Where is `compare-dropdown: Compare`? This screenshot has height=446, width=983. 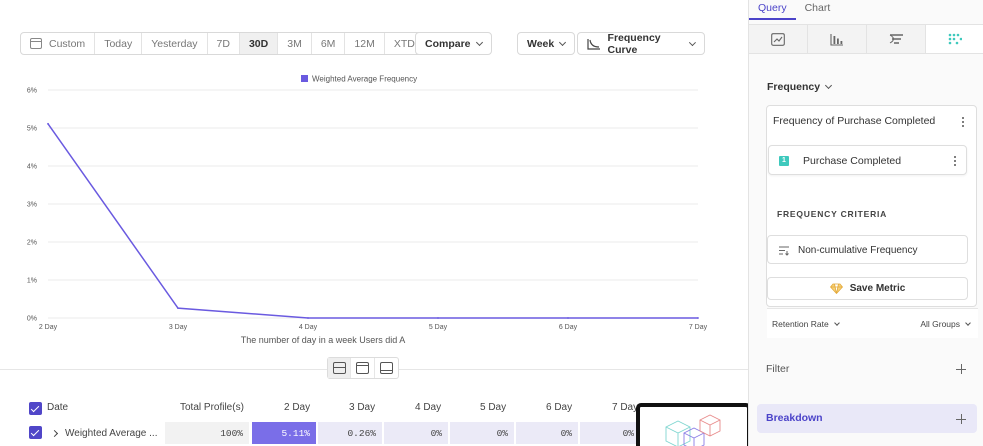 compare-dropdown: Compare is located at coordinates (453, 43).